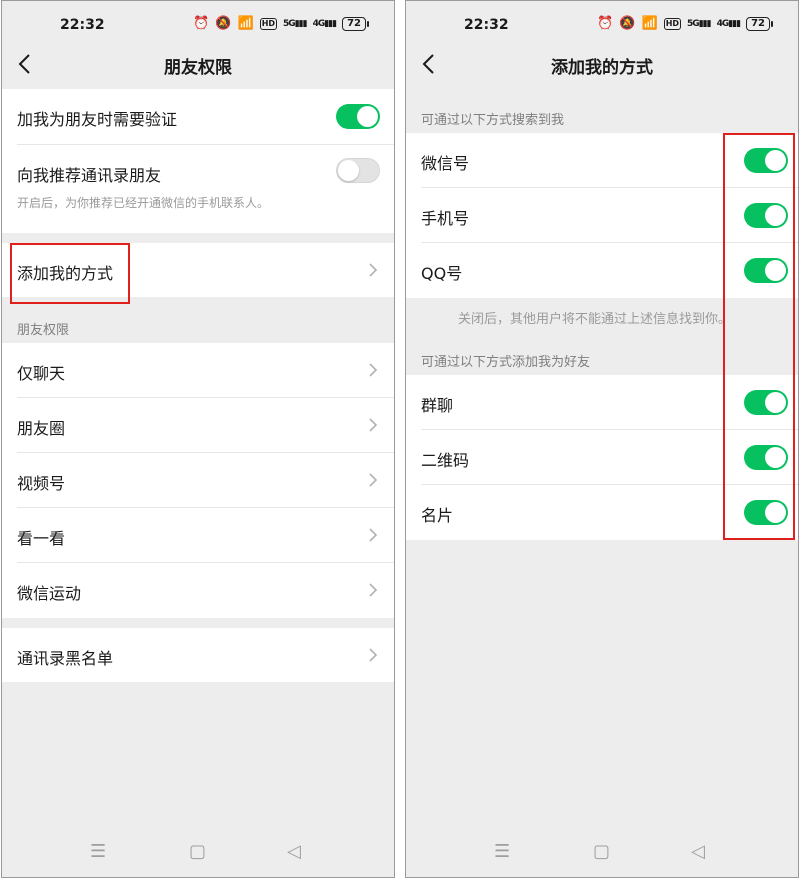  I want to click on add-method-label: 二维码, so click(445, 460).